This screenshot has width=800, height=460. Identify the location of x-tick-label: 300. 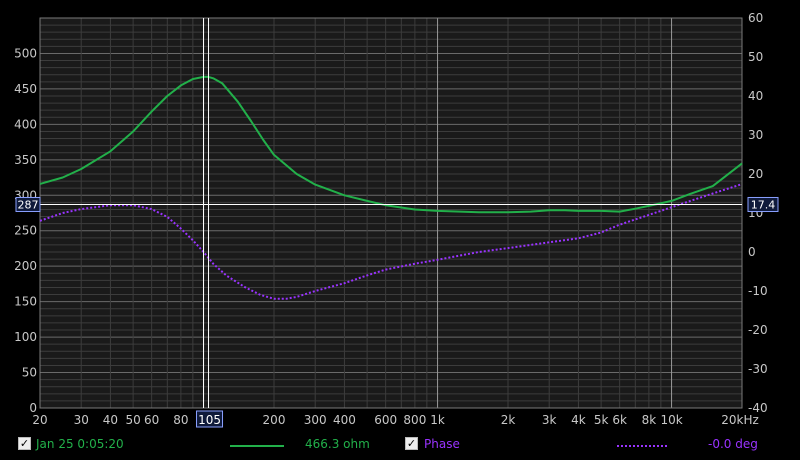
(315, 420).